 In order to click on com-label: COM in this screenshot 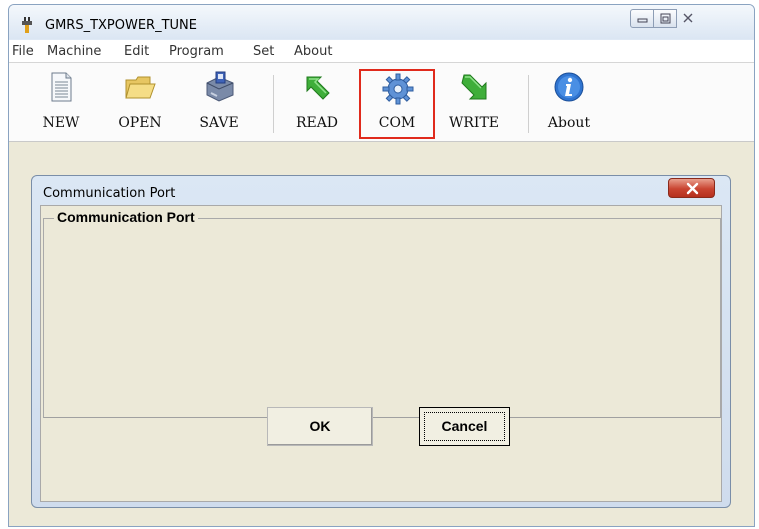, I will do `click(397, 123)`.